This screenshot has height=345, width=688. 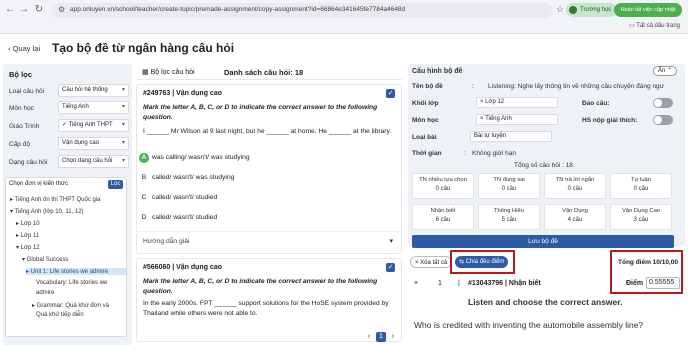 I want to click on type-value: Bài tự luyện, so click(x=490, y=136).